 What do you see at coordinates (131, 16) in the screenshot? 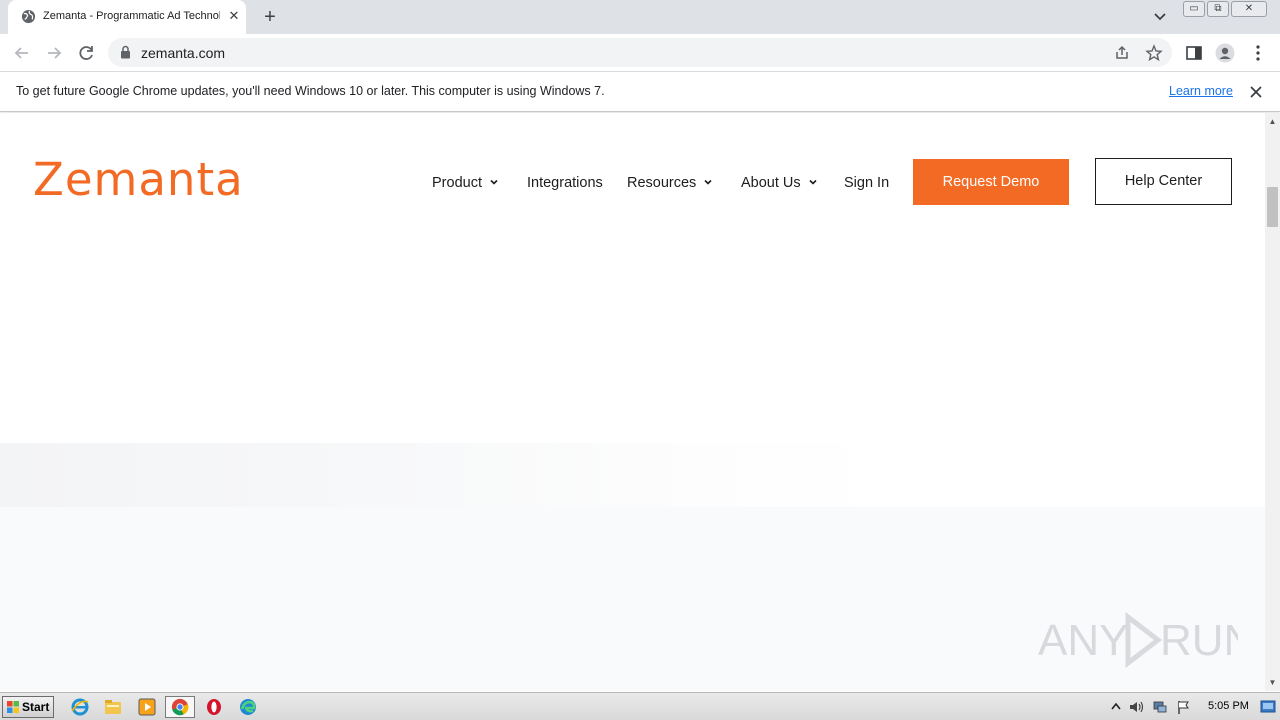
I see `tab-title: Zemanta - Programmatic Ad Technology` at bounding box center [131, 16].